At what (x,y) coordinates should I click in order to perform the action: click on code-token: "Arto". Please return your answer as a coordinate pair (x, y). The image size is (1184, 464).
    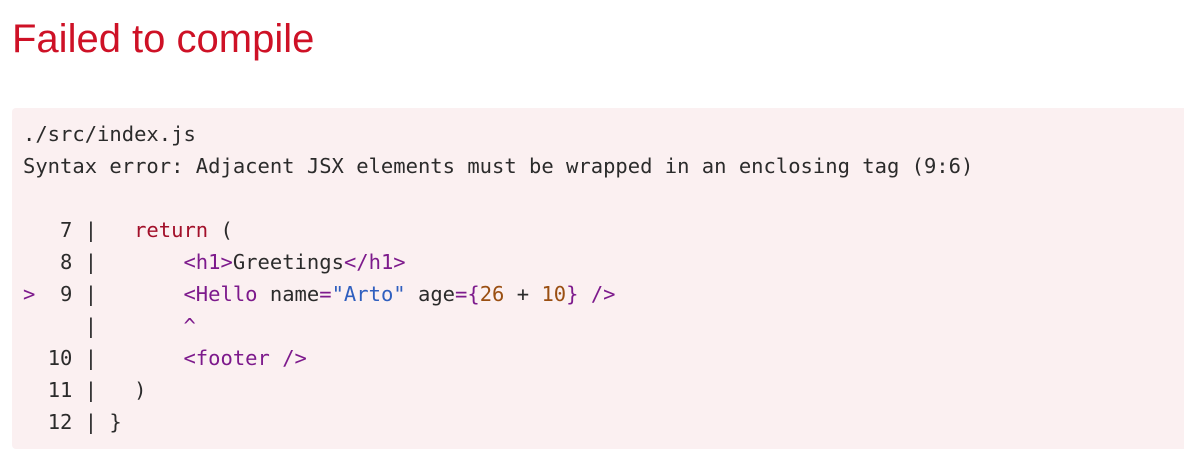
    Looking at the image, I should click on (368, 294).